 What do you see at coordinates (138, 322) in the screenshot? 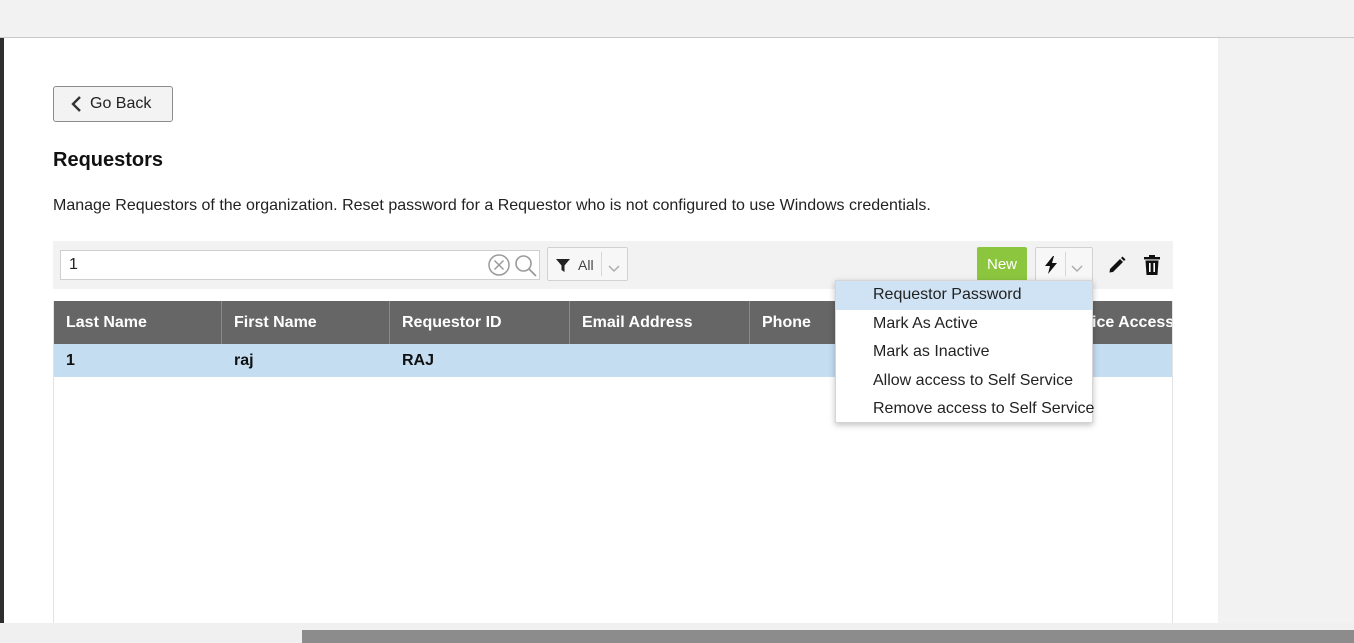
I see `column-header-last-name: Last Name` at bounding box center [138, 322].